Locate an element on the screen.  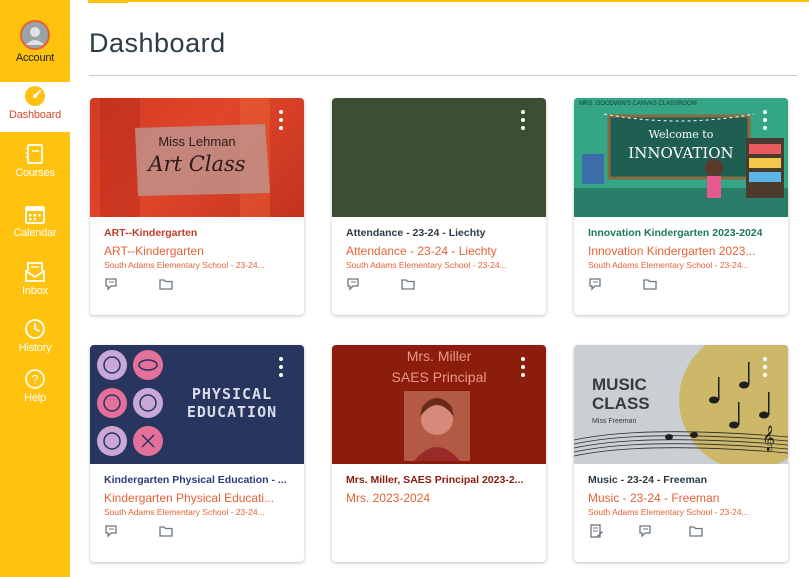
courses-icon is located at coordinates (35, 154).